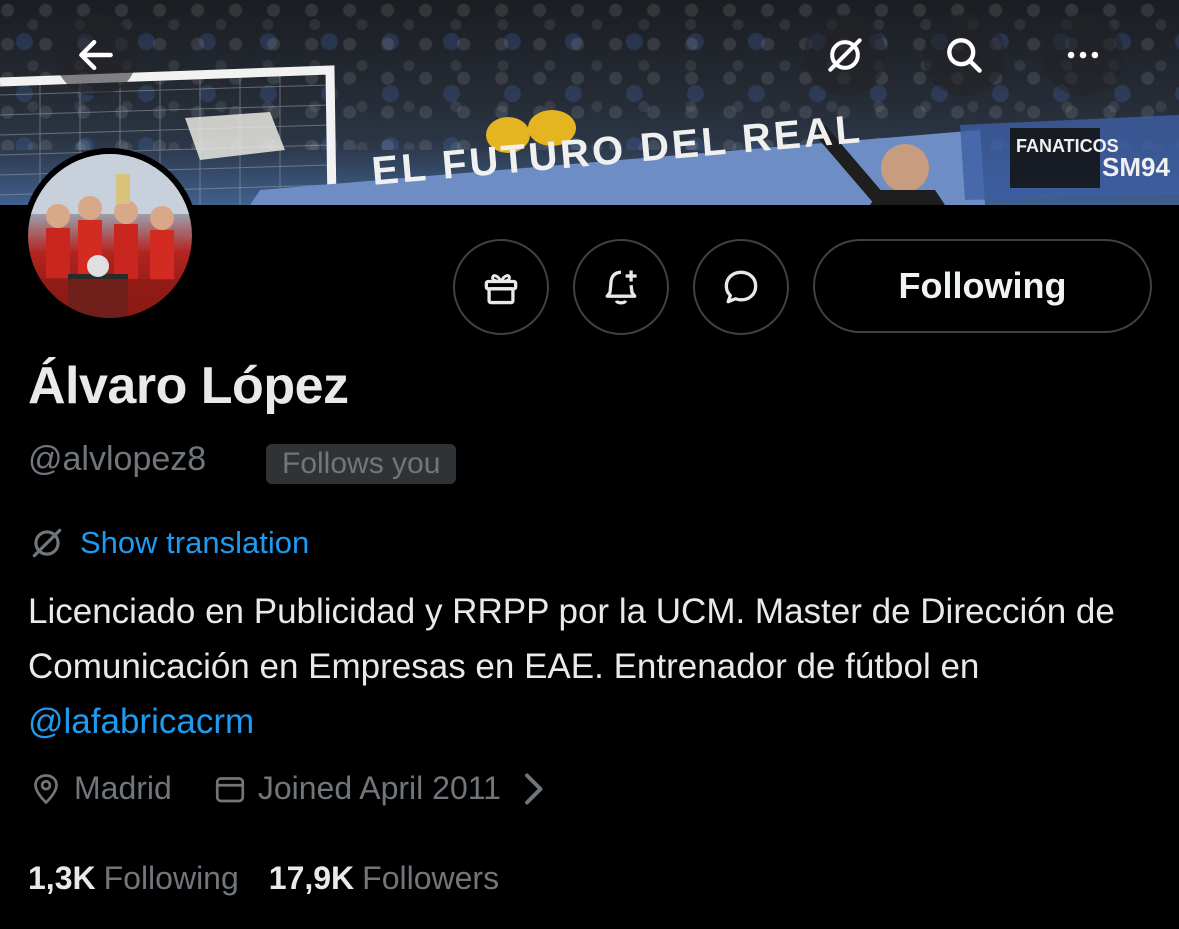 This screenshot has height=929, width=1179. What do you see at coordinates (982, 286) in the screenshot?
I see `following-button: Following` at bounding box center [982, 286].